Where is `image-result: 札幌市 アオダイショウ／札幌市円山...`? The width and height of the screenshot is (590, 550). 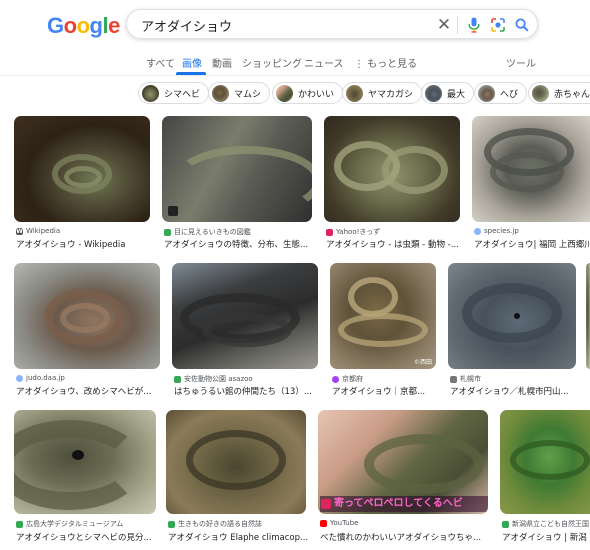 image-result: 札幌市 アオダイショウ／札幌市円山... is located at coordinates (512, 332).